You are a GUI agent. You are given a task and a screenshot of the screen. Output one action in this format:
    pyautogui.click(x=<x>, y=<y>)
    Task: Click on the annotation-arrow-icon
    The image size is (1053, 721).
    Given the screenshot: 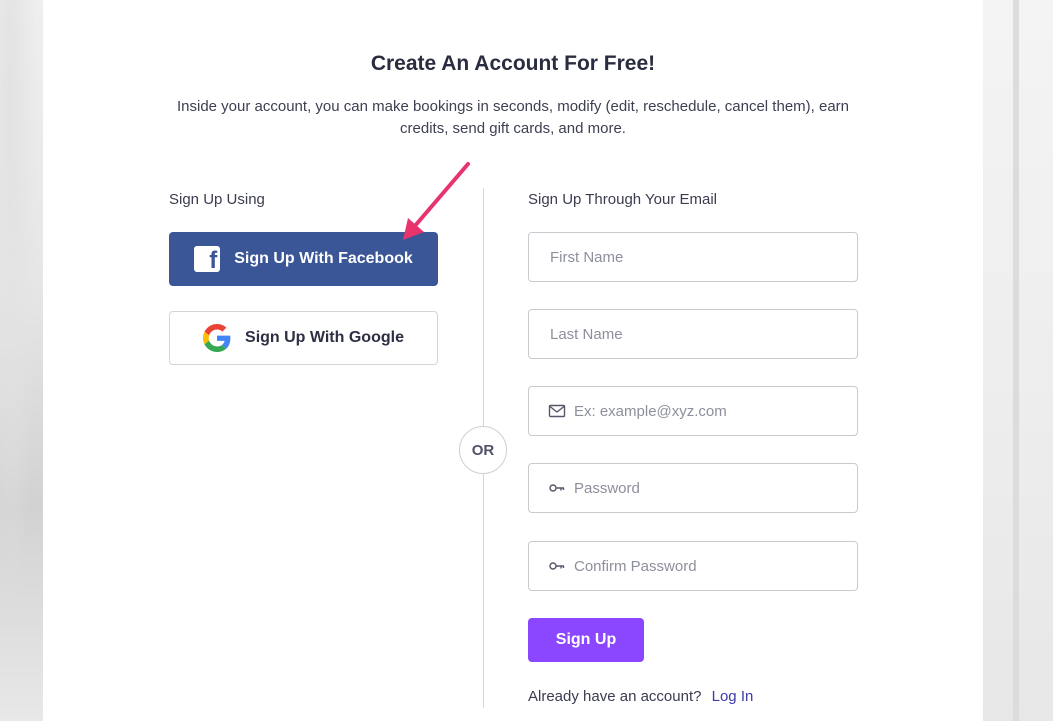 What is the action you would take?
    pyautogui.click(x=436, y=201)
    